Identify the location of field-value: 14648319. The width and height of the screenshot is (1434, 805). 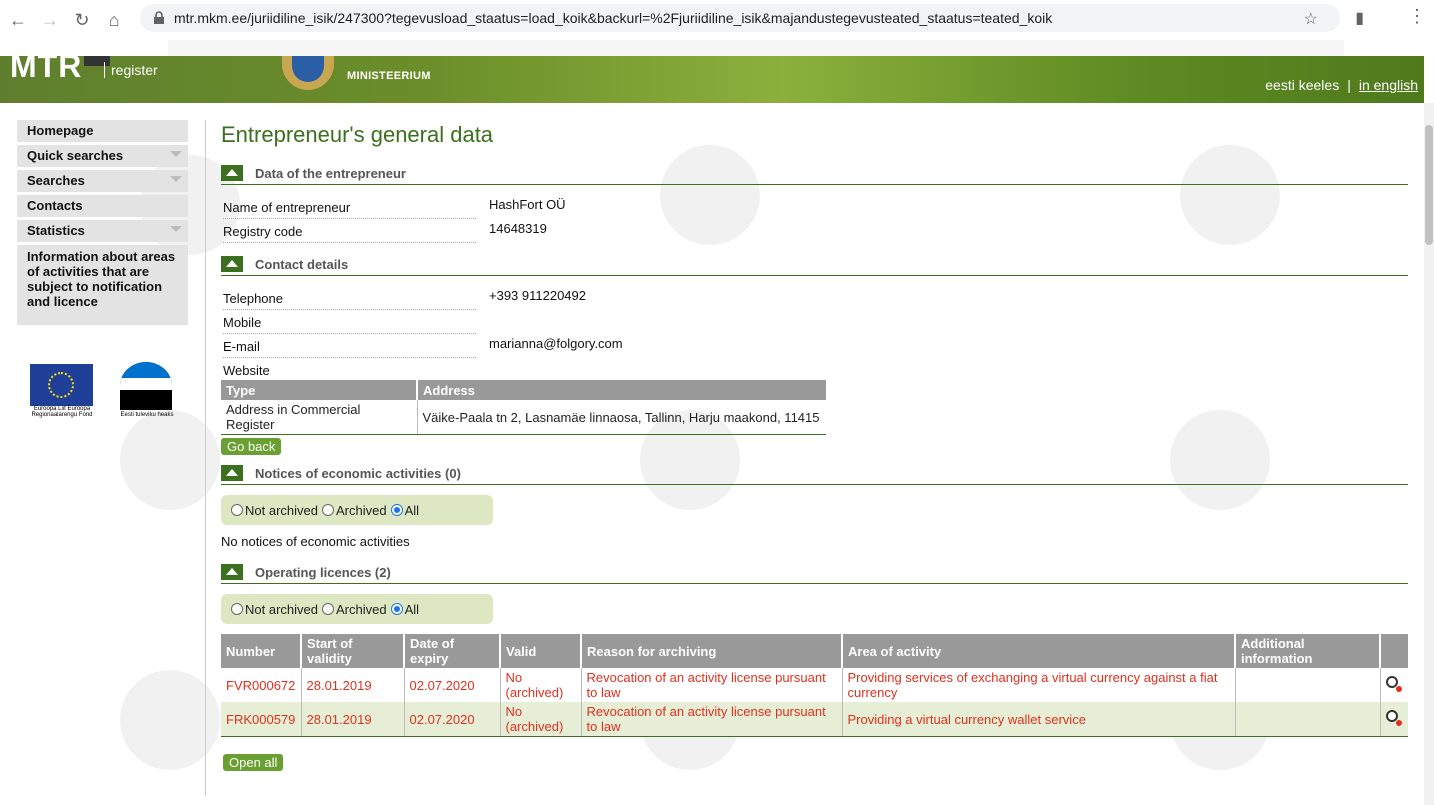
(518, 228).